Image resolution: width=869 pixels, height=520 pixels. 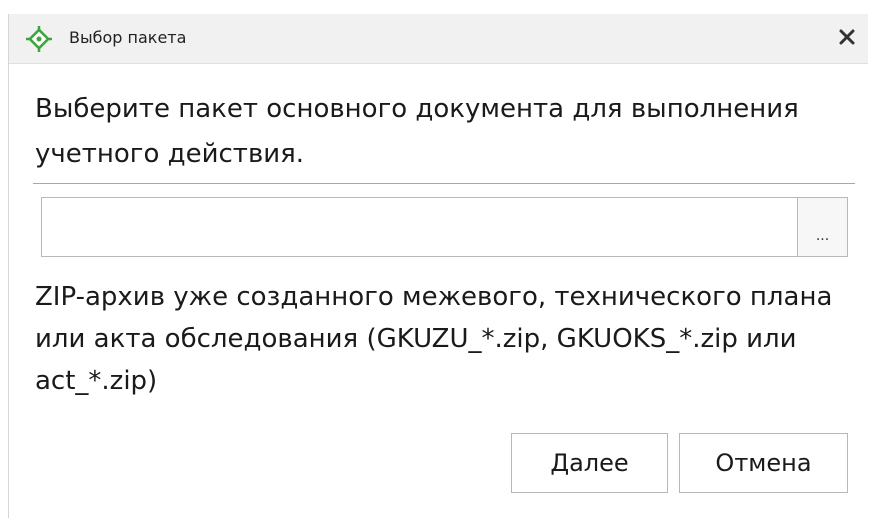 I want to click on cancel-button: Отмена, so click(x=763, y=463).